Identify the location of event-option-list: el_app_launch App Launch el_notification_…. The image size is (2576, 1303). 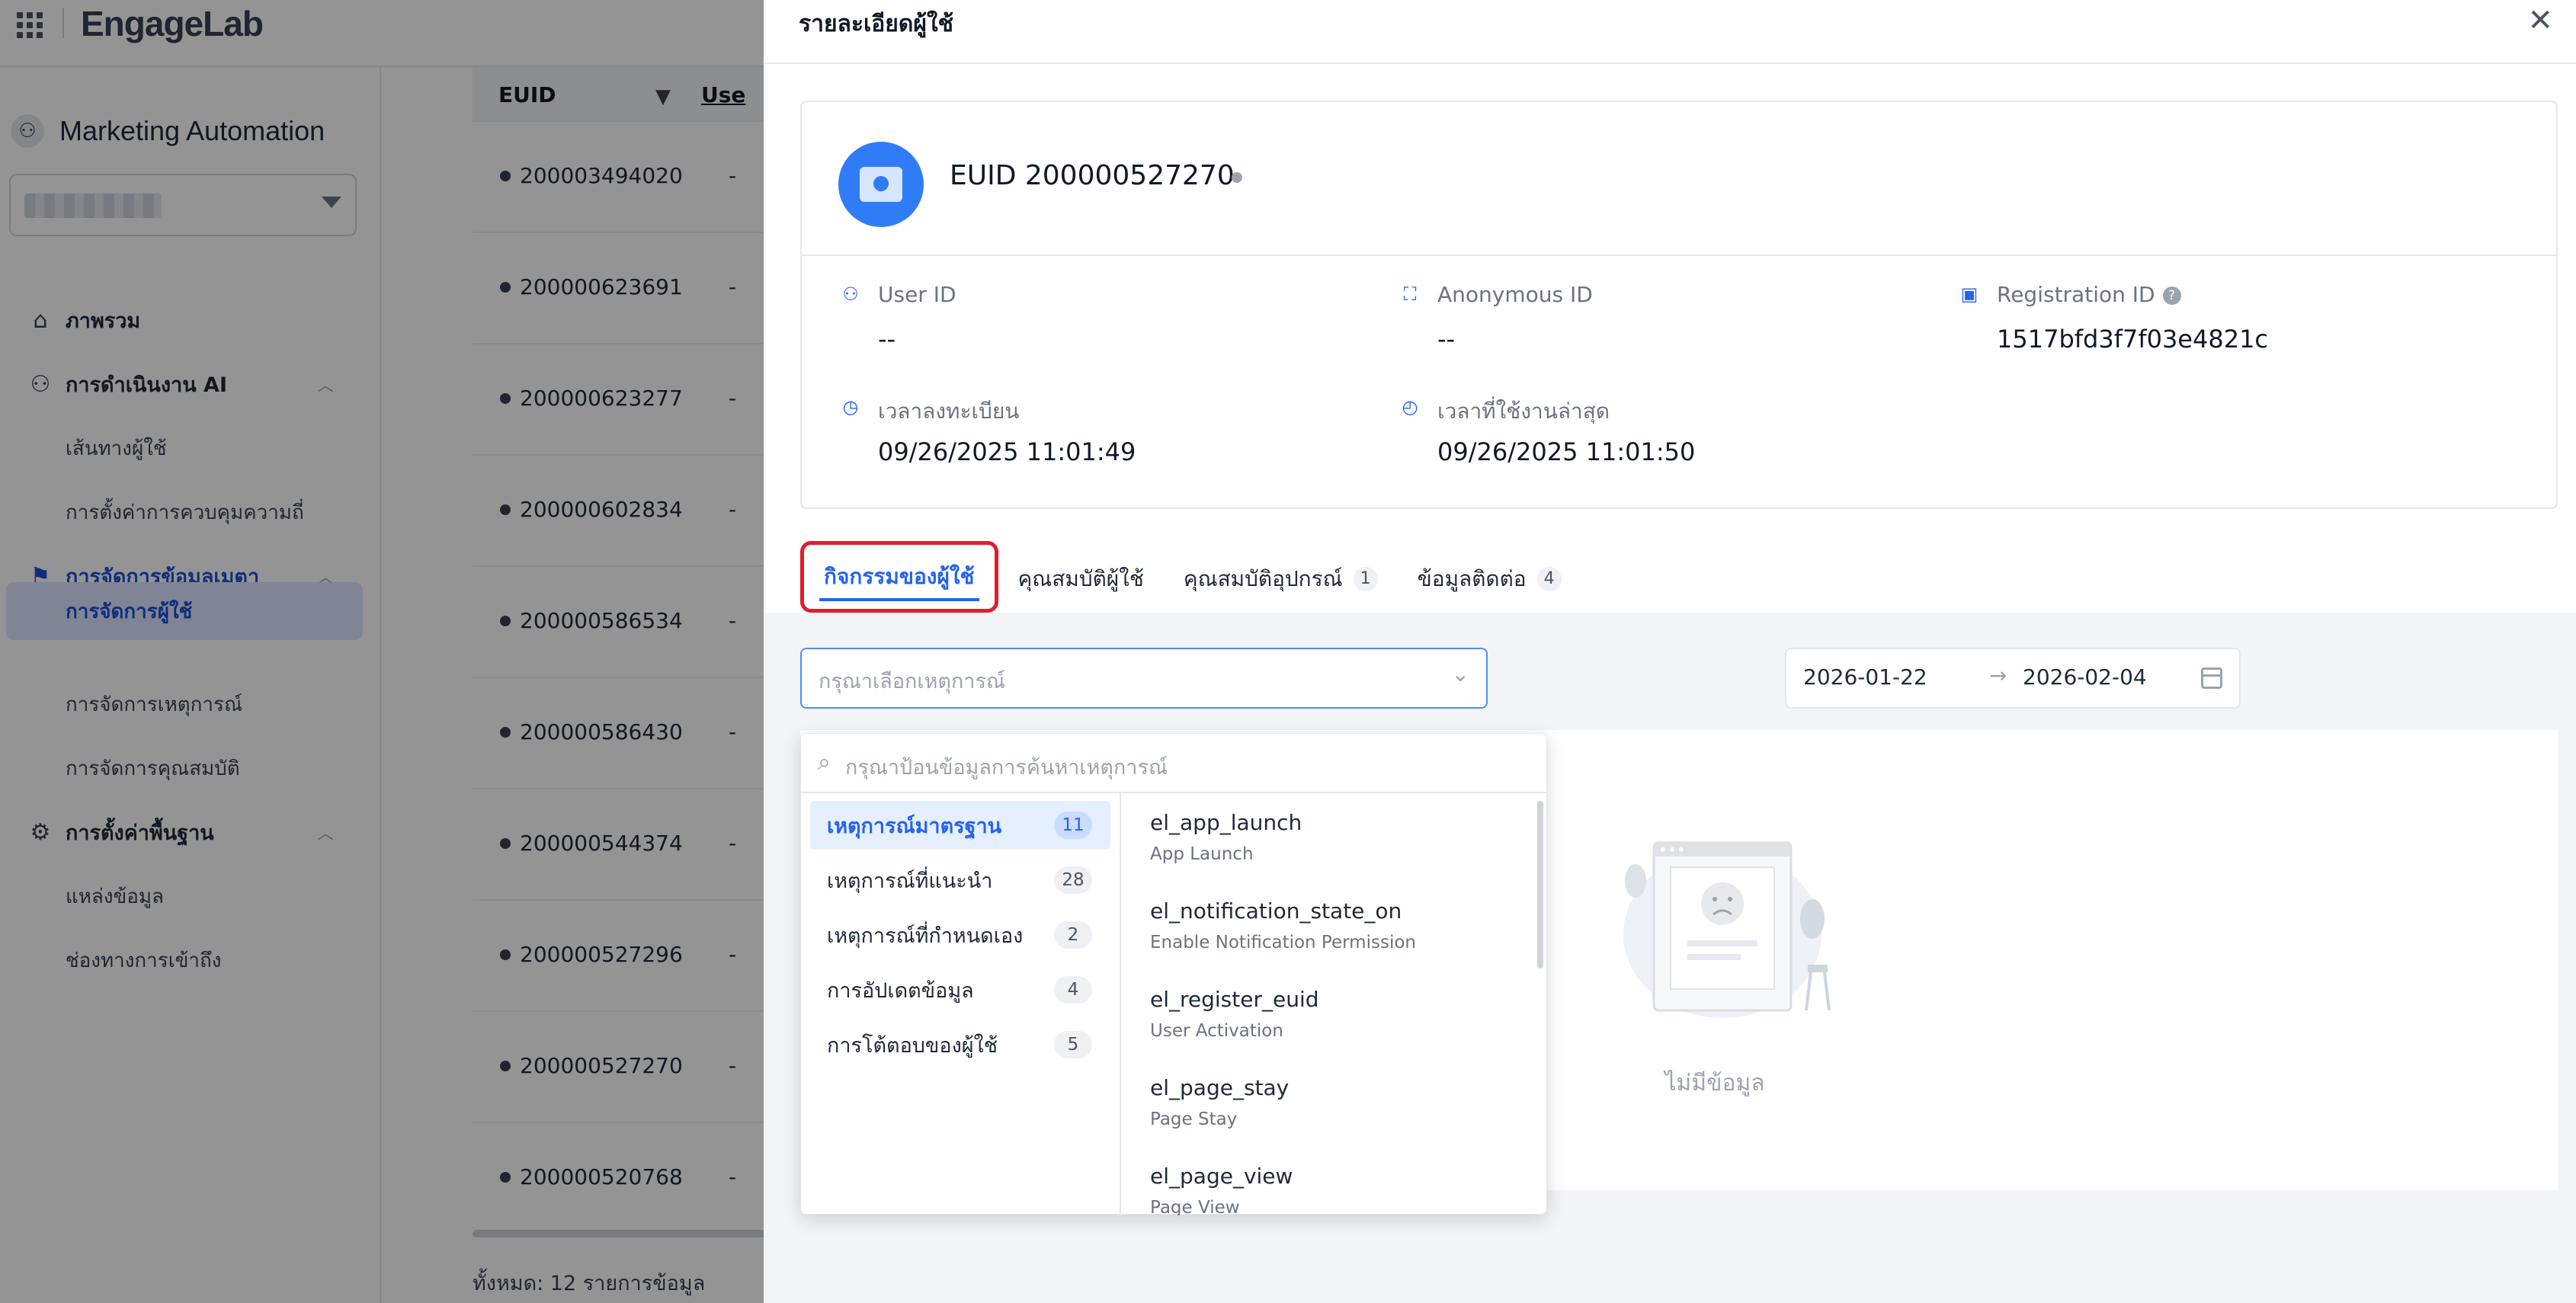
(1334, 1004).